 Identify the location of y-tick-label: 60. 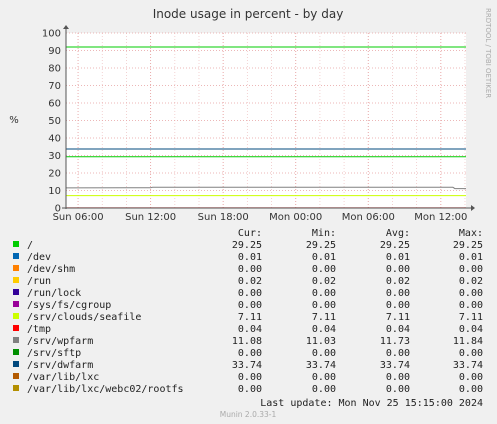
(54, 104).